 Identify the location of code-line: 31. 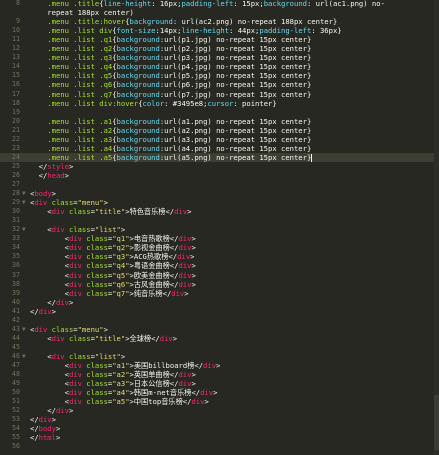
(219, 220).